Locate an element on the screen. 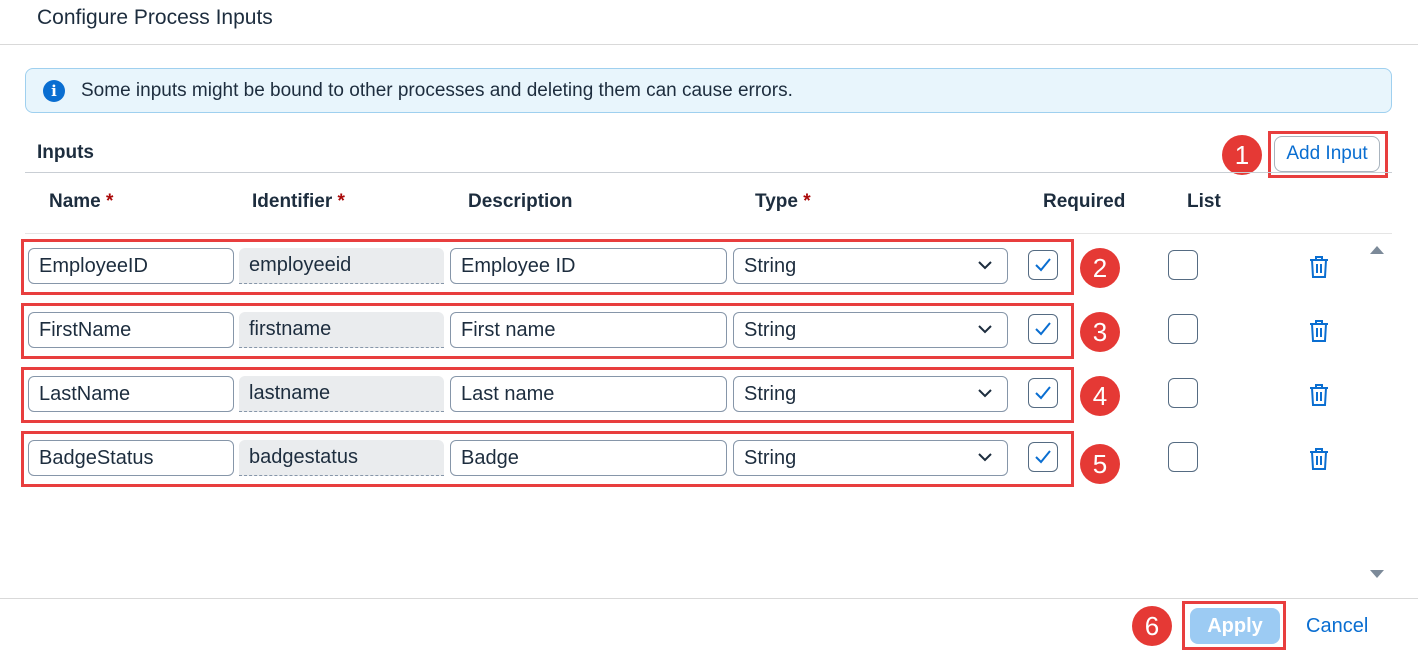 This screenshot has width=1418, height=651. name-input-value: EmployeeID is located at coordinates (93, 266).